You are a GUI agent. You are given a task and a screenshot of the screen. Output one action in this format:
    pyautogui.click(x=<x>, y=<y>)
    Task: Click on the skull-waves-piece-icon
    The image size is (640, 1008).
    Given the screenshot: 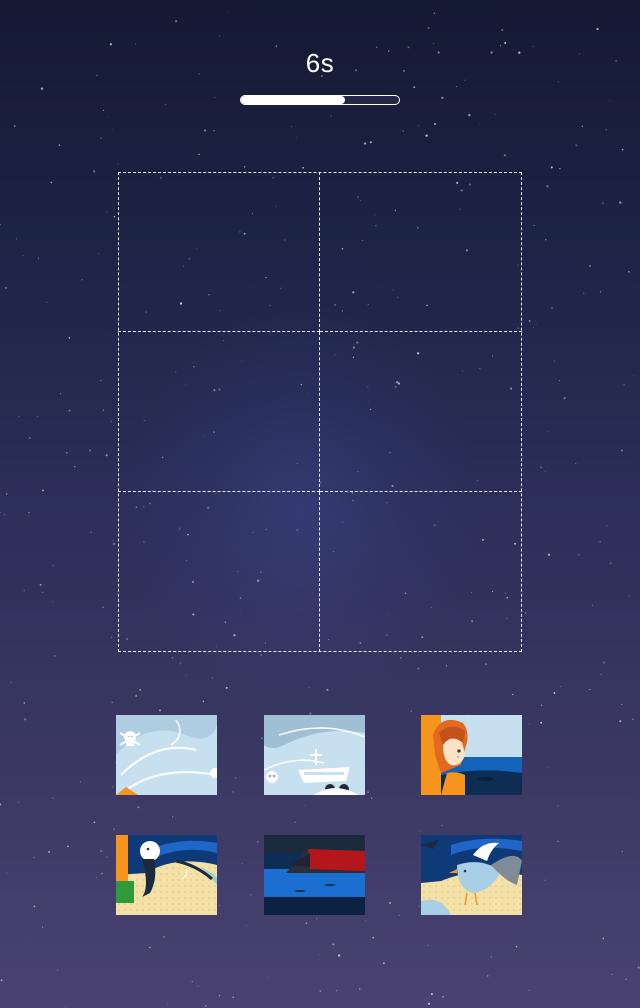 What is the action you would take?
    pyautogui.click(x=166, y=755)
    